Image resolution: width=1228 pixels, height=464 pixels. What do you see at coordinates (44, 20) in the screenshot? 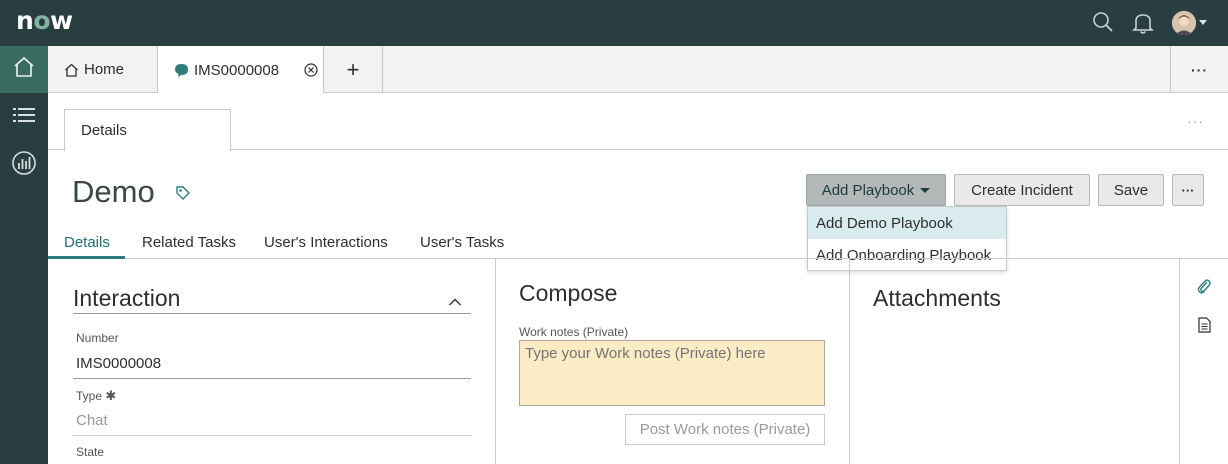
I see `servicenow-logo: now` at bounding box center [44, 20].